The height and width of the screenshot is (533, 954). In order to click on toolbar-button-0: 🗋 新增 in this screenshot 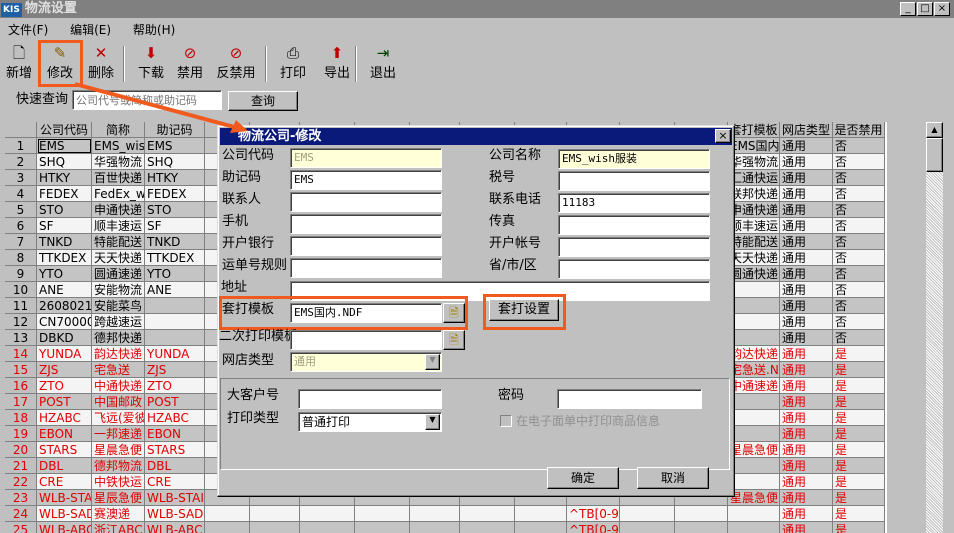, I will do `click(19, 64)`.